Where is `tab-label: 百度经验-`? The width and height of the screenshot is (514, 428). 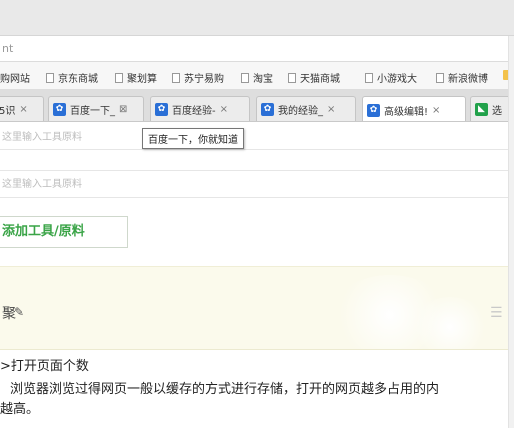 tab-label: 百度经验- is located at coordinates (194, 111).